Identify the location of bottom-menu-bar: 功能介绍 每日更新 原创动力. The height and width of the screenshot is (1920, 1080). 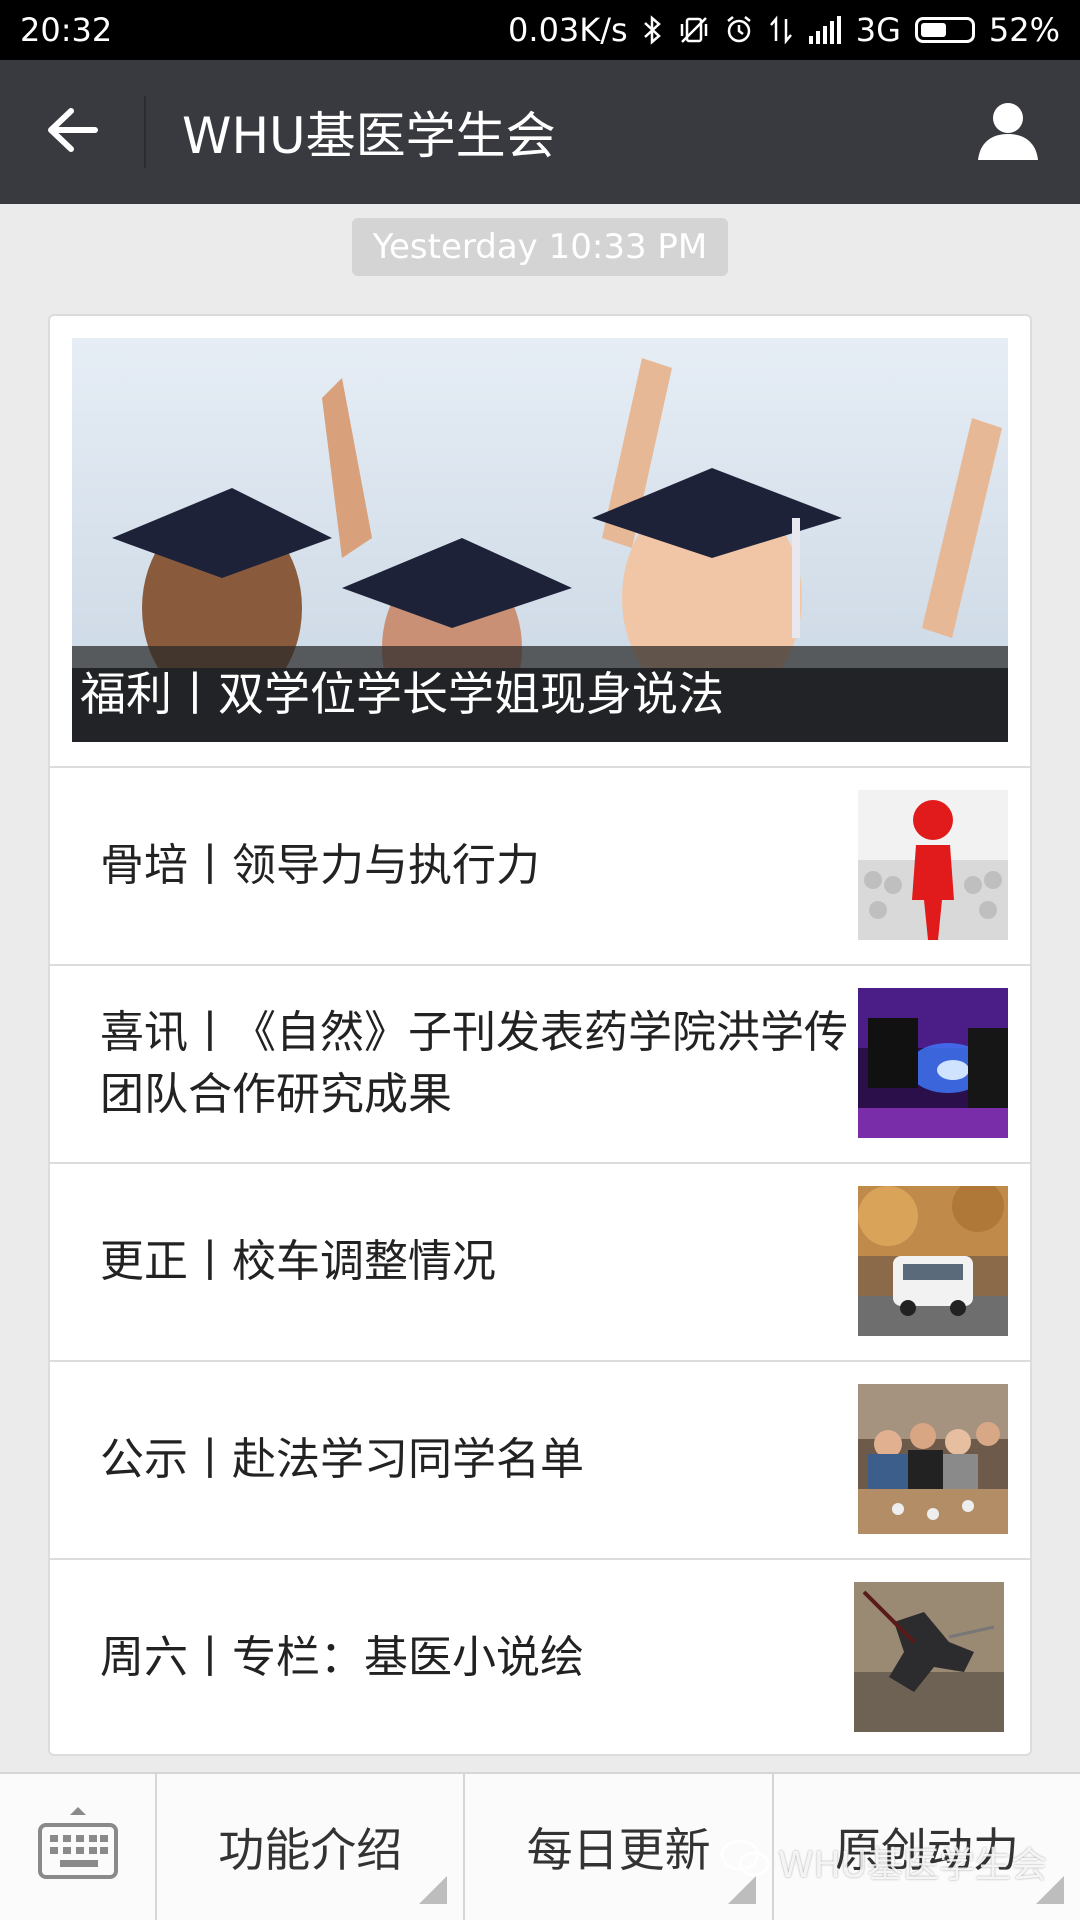
(540, 1846).